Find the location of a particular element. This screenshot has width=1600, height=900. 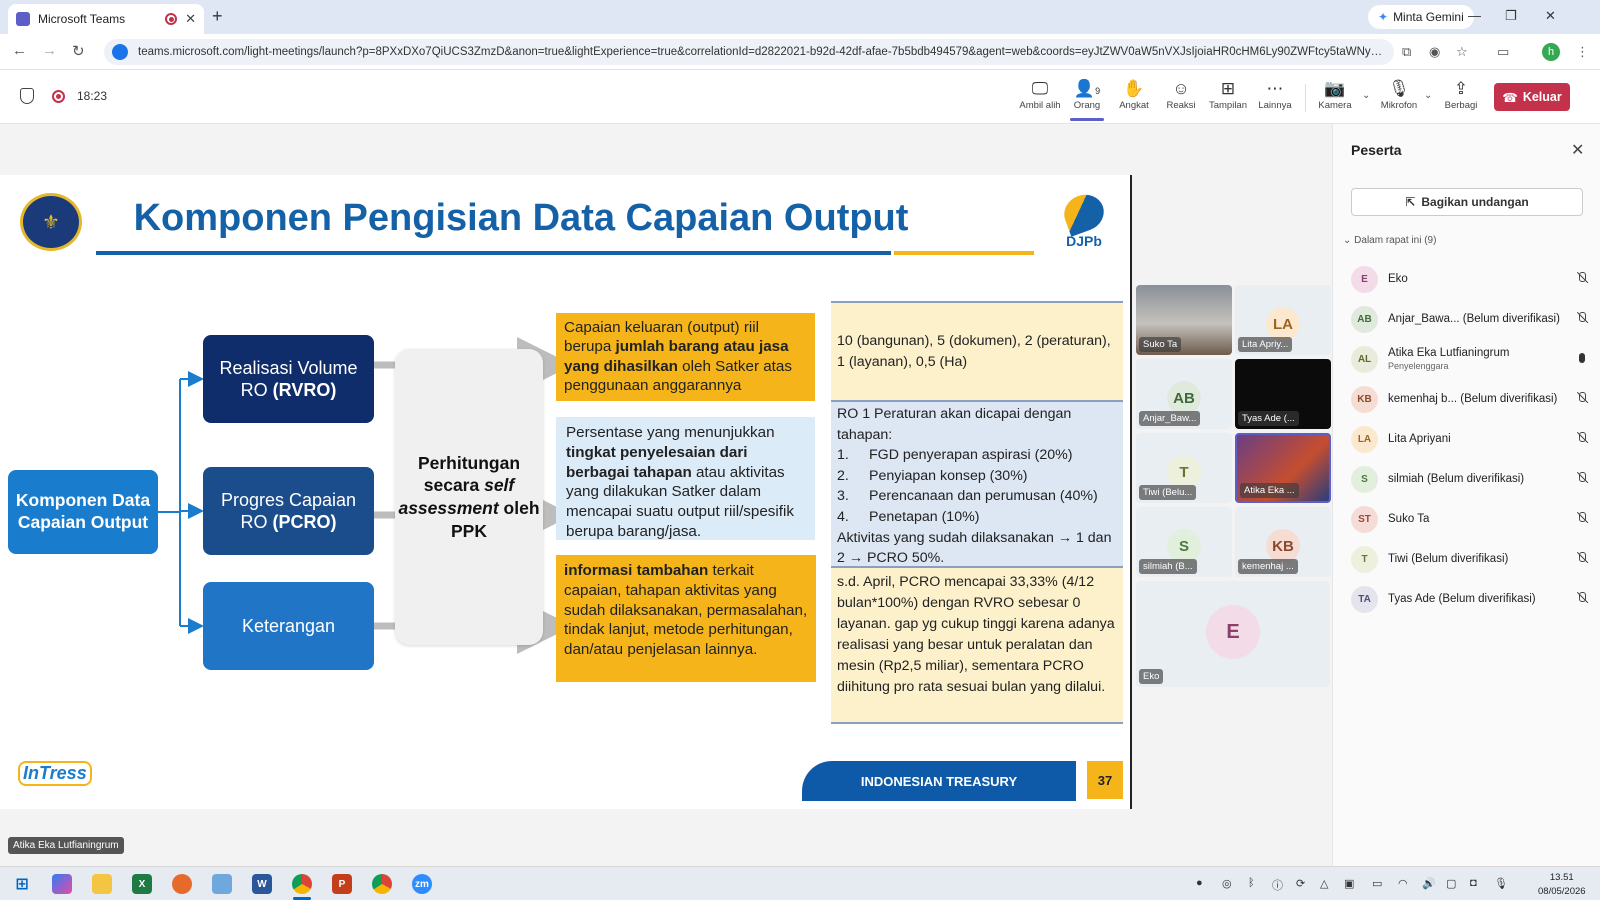

file-explorer-icon is located at coordinates (102, 884).